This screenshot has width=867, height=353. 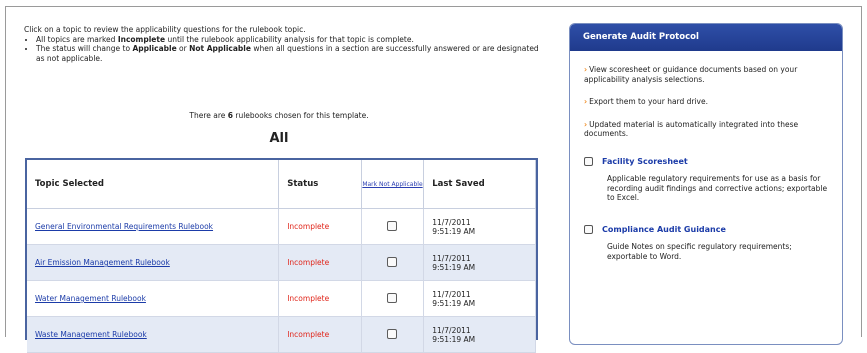 I want to click on topic-link: Air Emission Management Rulebook, so click(x=102, y=262).